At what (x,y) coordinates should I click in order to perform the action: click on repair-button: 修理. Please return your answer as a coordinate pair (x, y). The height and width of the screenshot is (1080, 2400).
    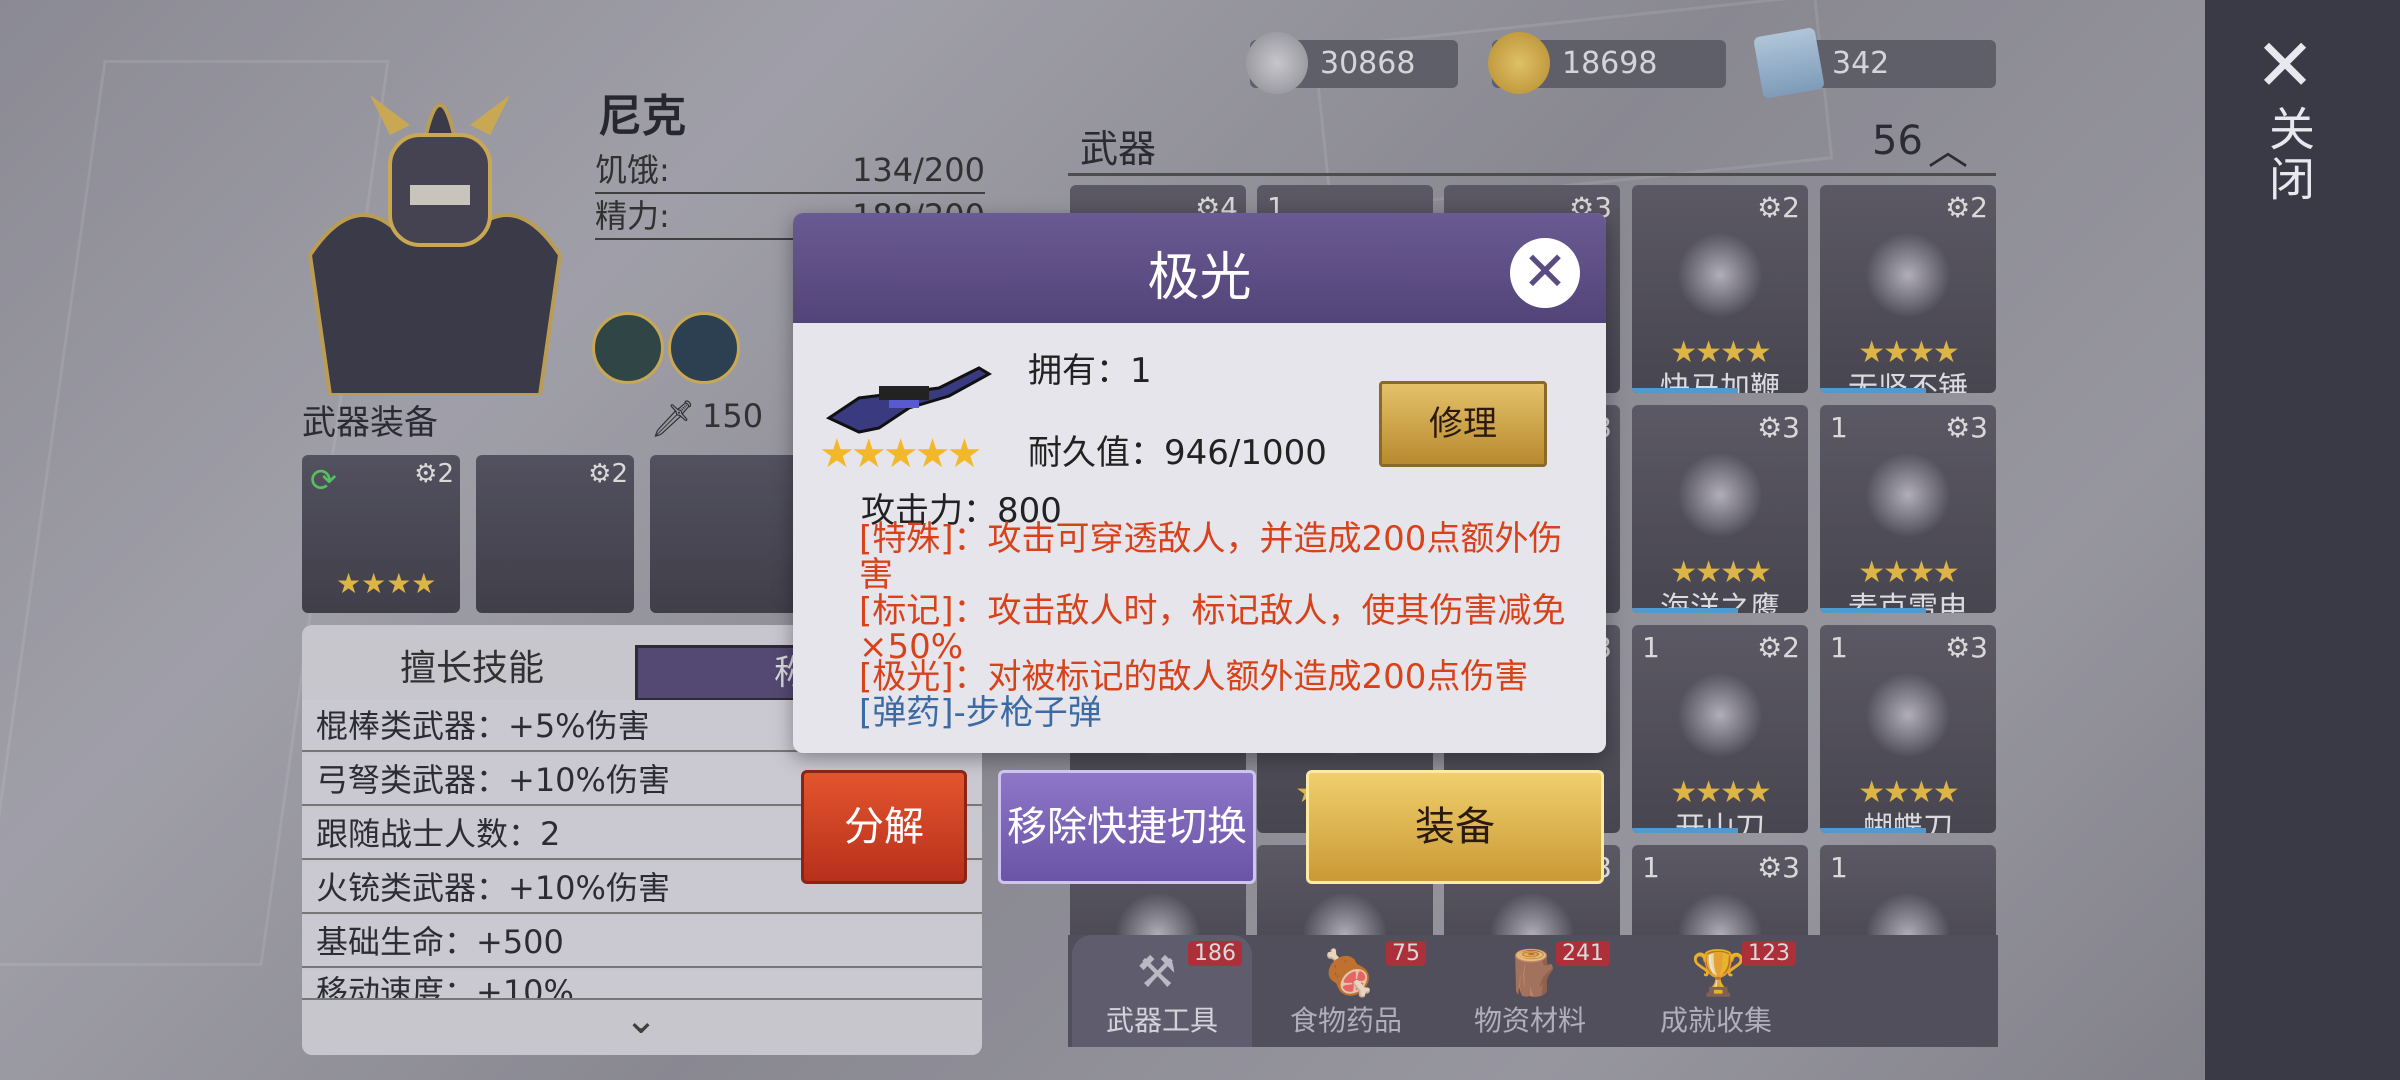
    Looking at the image, I should click on (1463, 424).